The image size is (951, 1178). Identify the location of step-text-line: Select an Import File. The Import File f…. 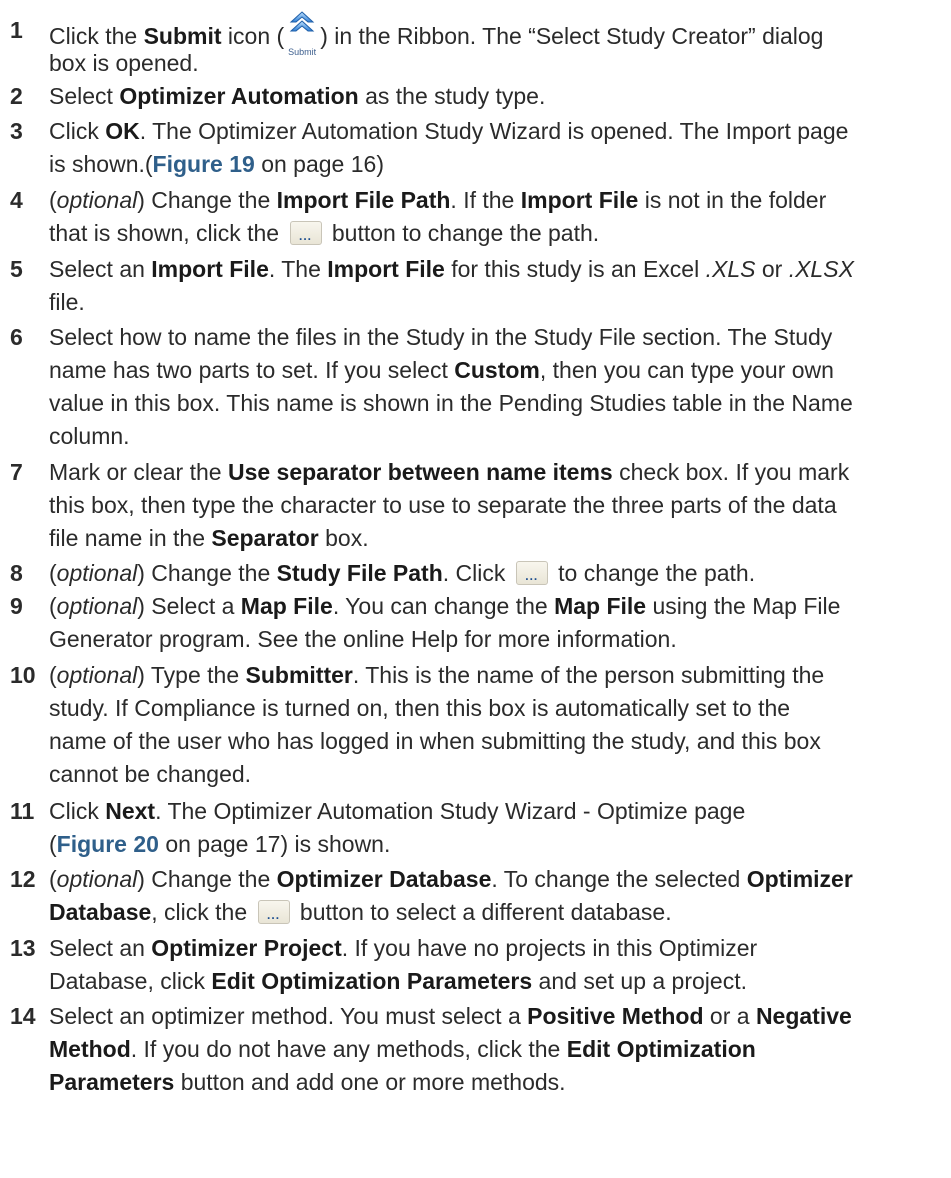
(499, 269).